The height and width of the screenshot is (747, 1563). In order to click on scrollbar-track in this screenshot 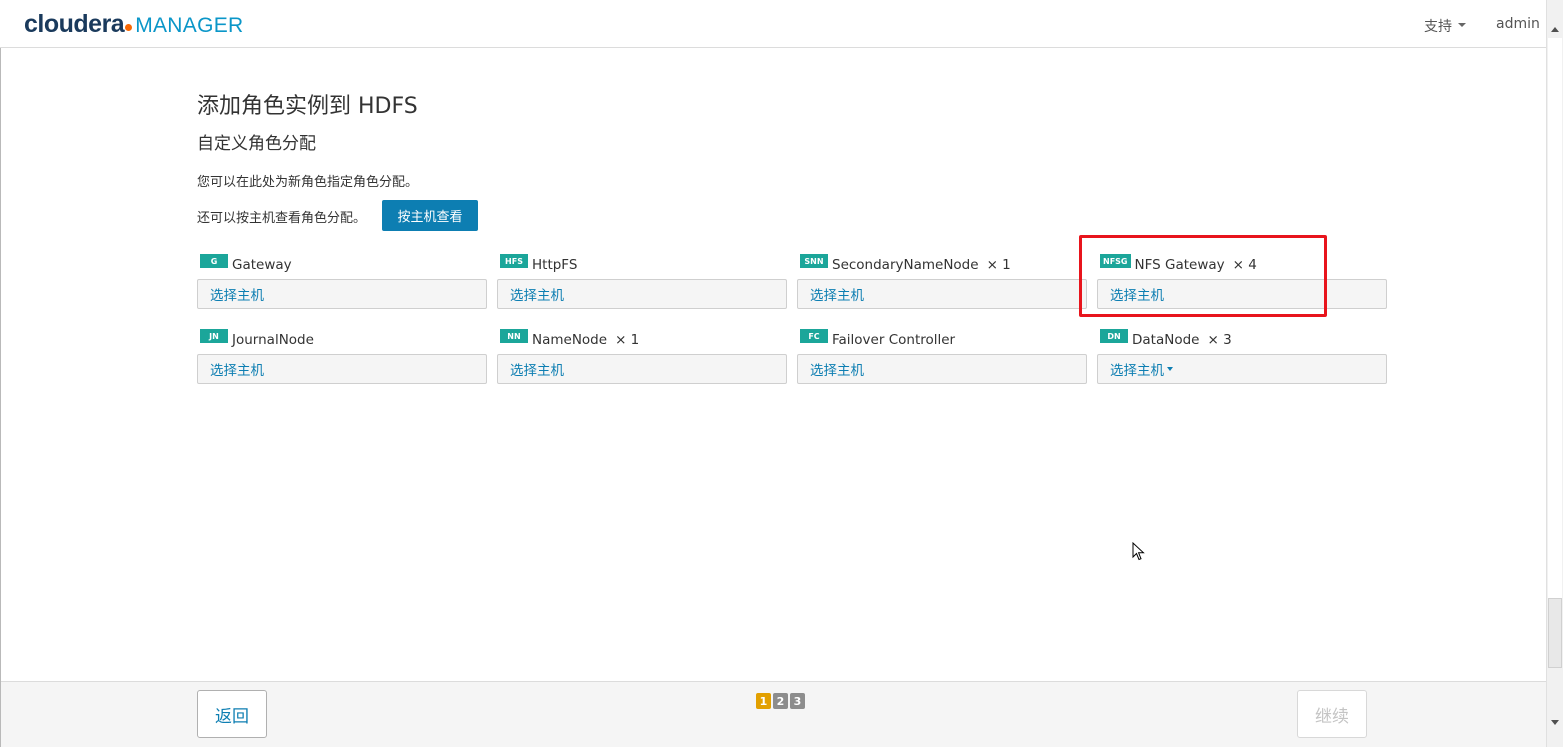, I will do `click(1555, 348)`.